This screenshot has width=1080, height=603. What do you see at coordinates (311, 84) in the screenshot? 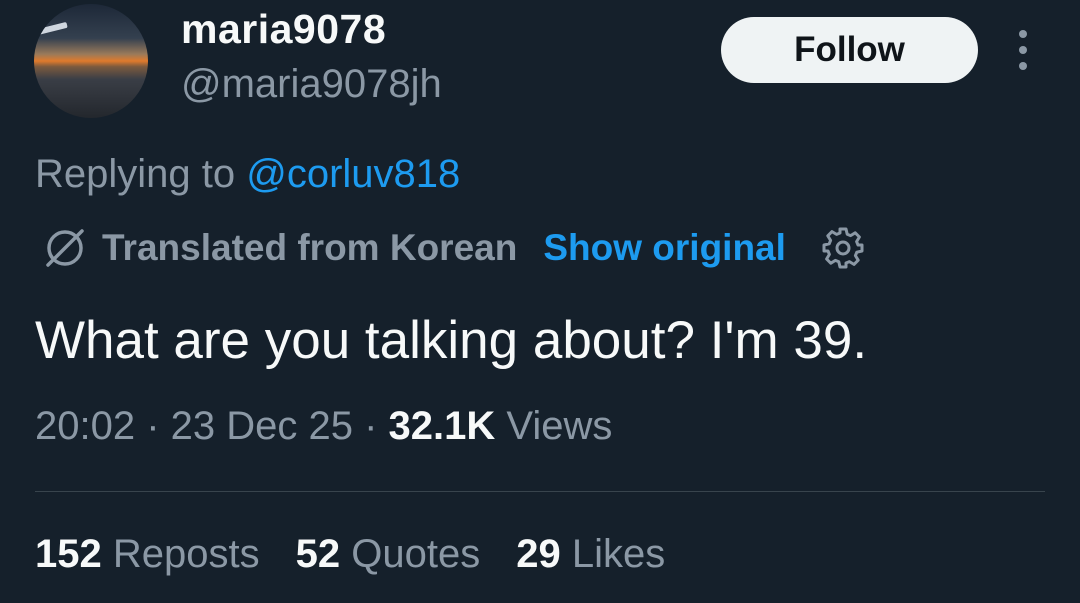
I see `author-handle: @maria9078jh` at bounding box center [311, 84].